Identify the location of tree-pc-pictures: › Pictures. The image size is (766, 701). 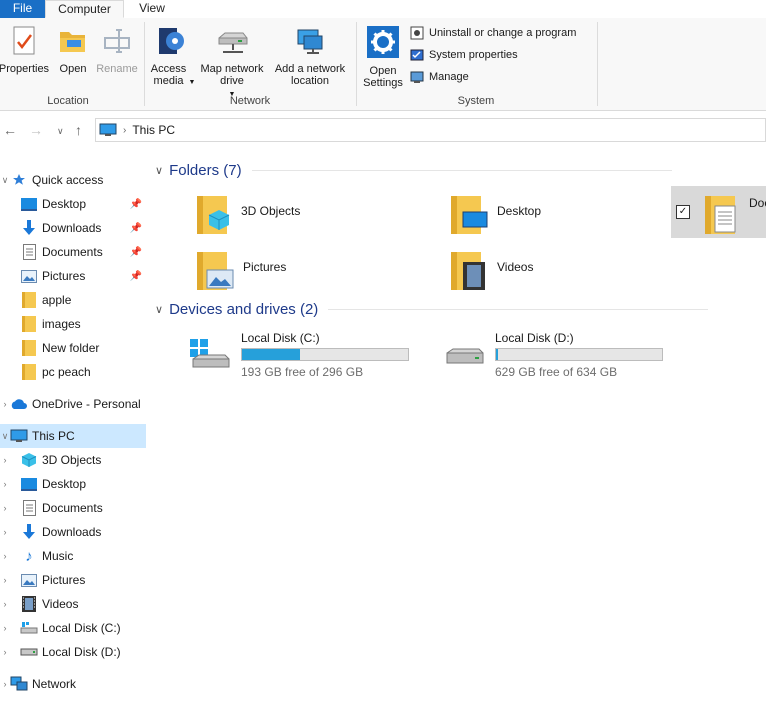
(73, 580).